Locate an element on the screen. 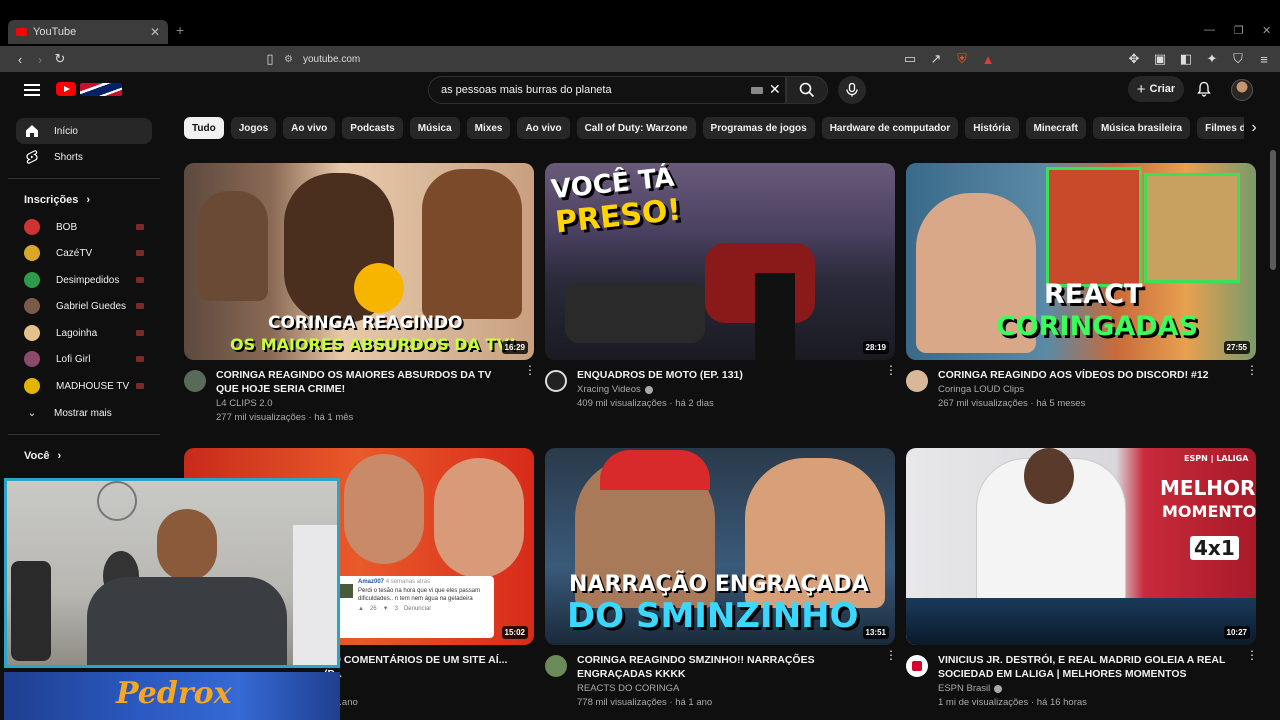 This screenshot has width=1280, height=720. sidebar-item-subscription: Desimpedidos is located at coordinates (84, 280).